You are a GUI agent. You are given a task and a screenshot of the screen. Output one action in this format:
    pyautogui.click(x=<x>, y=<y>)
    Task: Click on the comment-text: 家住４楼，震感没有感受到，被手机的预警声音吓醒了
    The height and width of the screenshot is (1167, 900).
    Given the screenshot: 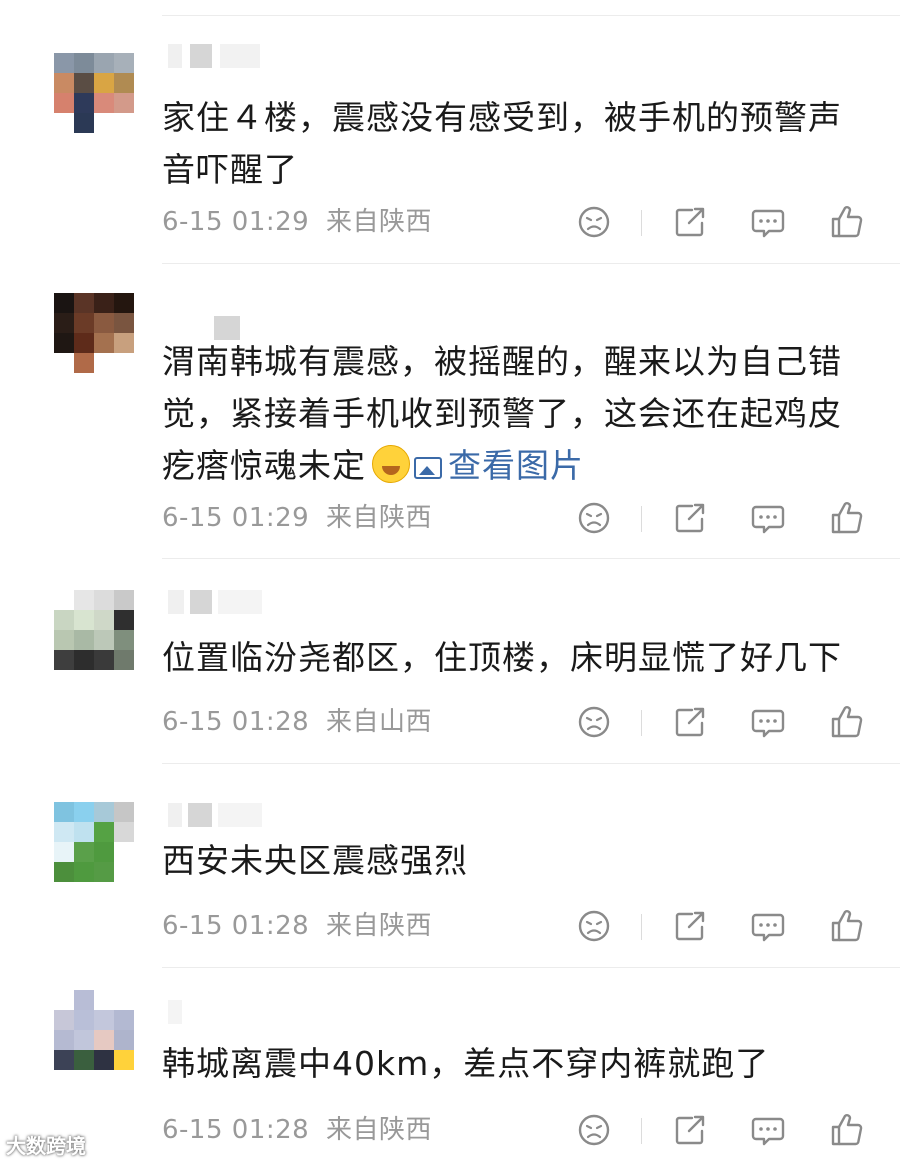 What is the action you would take?
    pyautogui.click(x=502, y=143)
    